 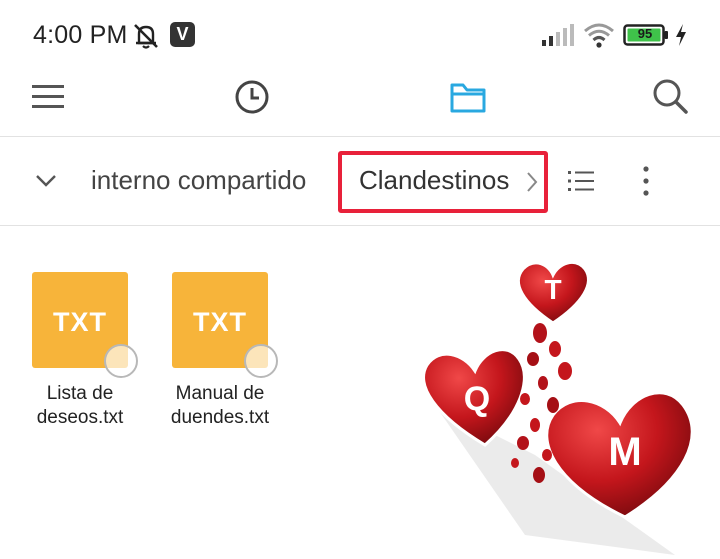 I want to click on wifi-icon, so click(x=599, y=35).